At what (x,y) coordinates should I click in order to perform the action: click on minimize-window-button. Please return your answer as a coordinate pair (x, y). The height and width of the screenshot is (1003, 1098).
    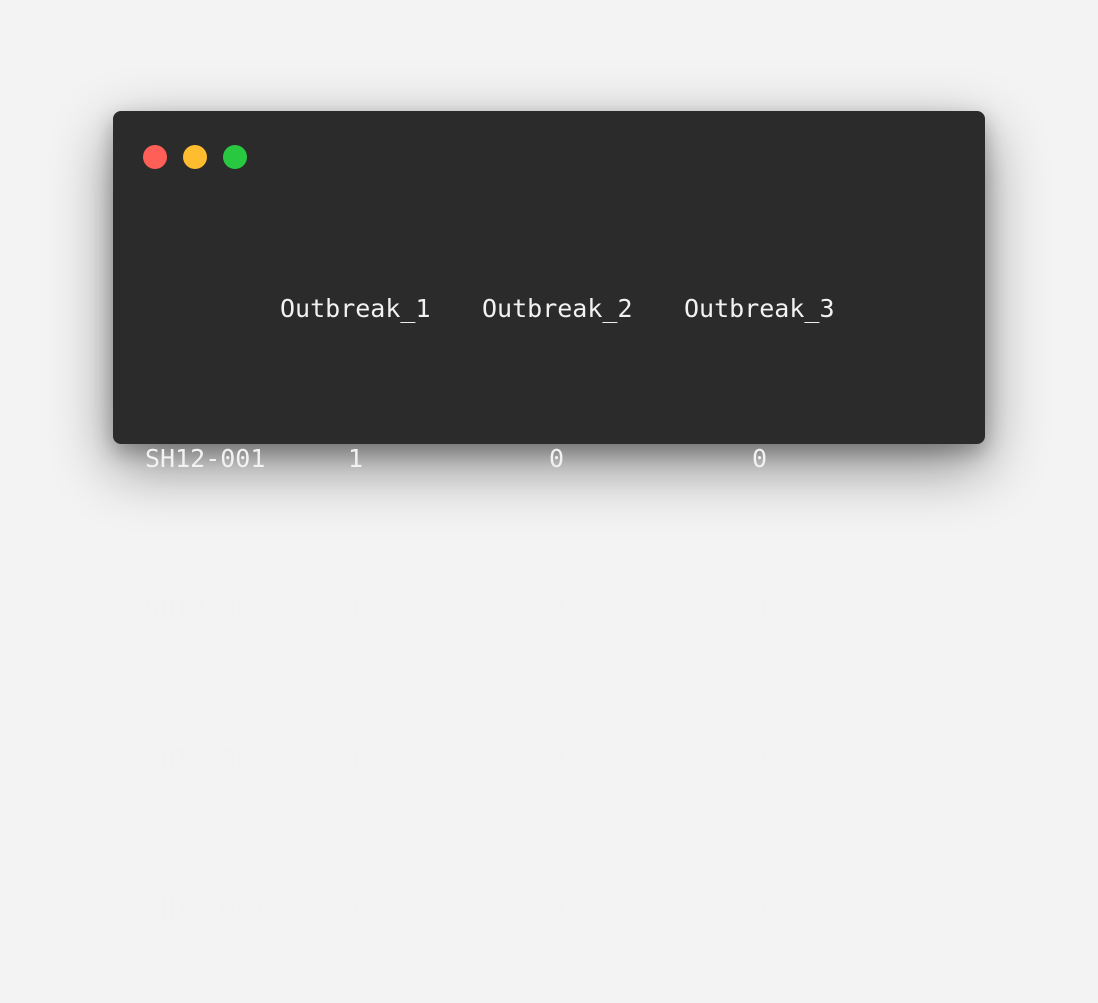
    Looking at the image, I should click on (195, 157).